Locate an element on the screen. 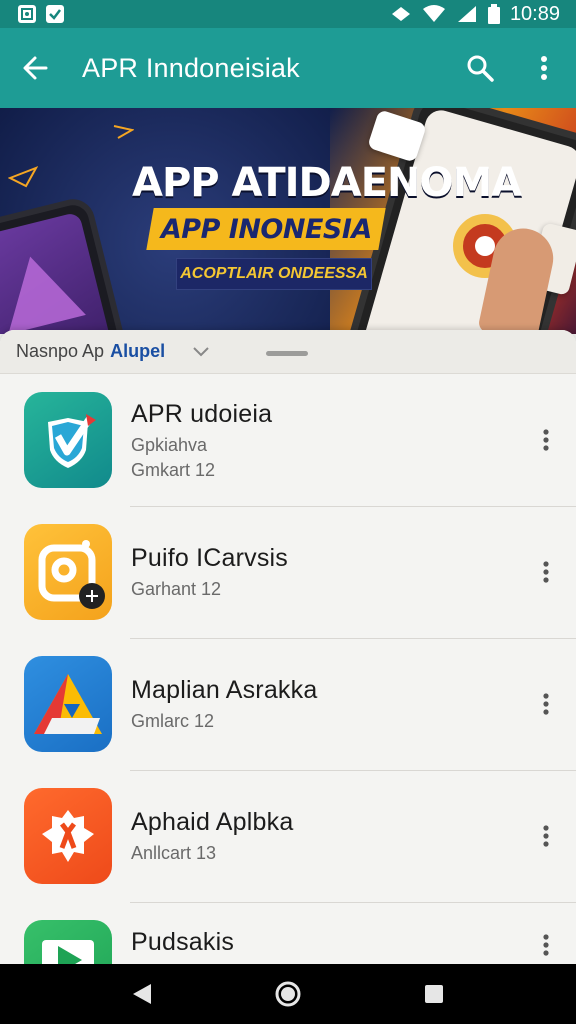  app-name: Puifo ICarvsis is located at coordinates (210, 558).